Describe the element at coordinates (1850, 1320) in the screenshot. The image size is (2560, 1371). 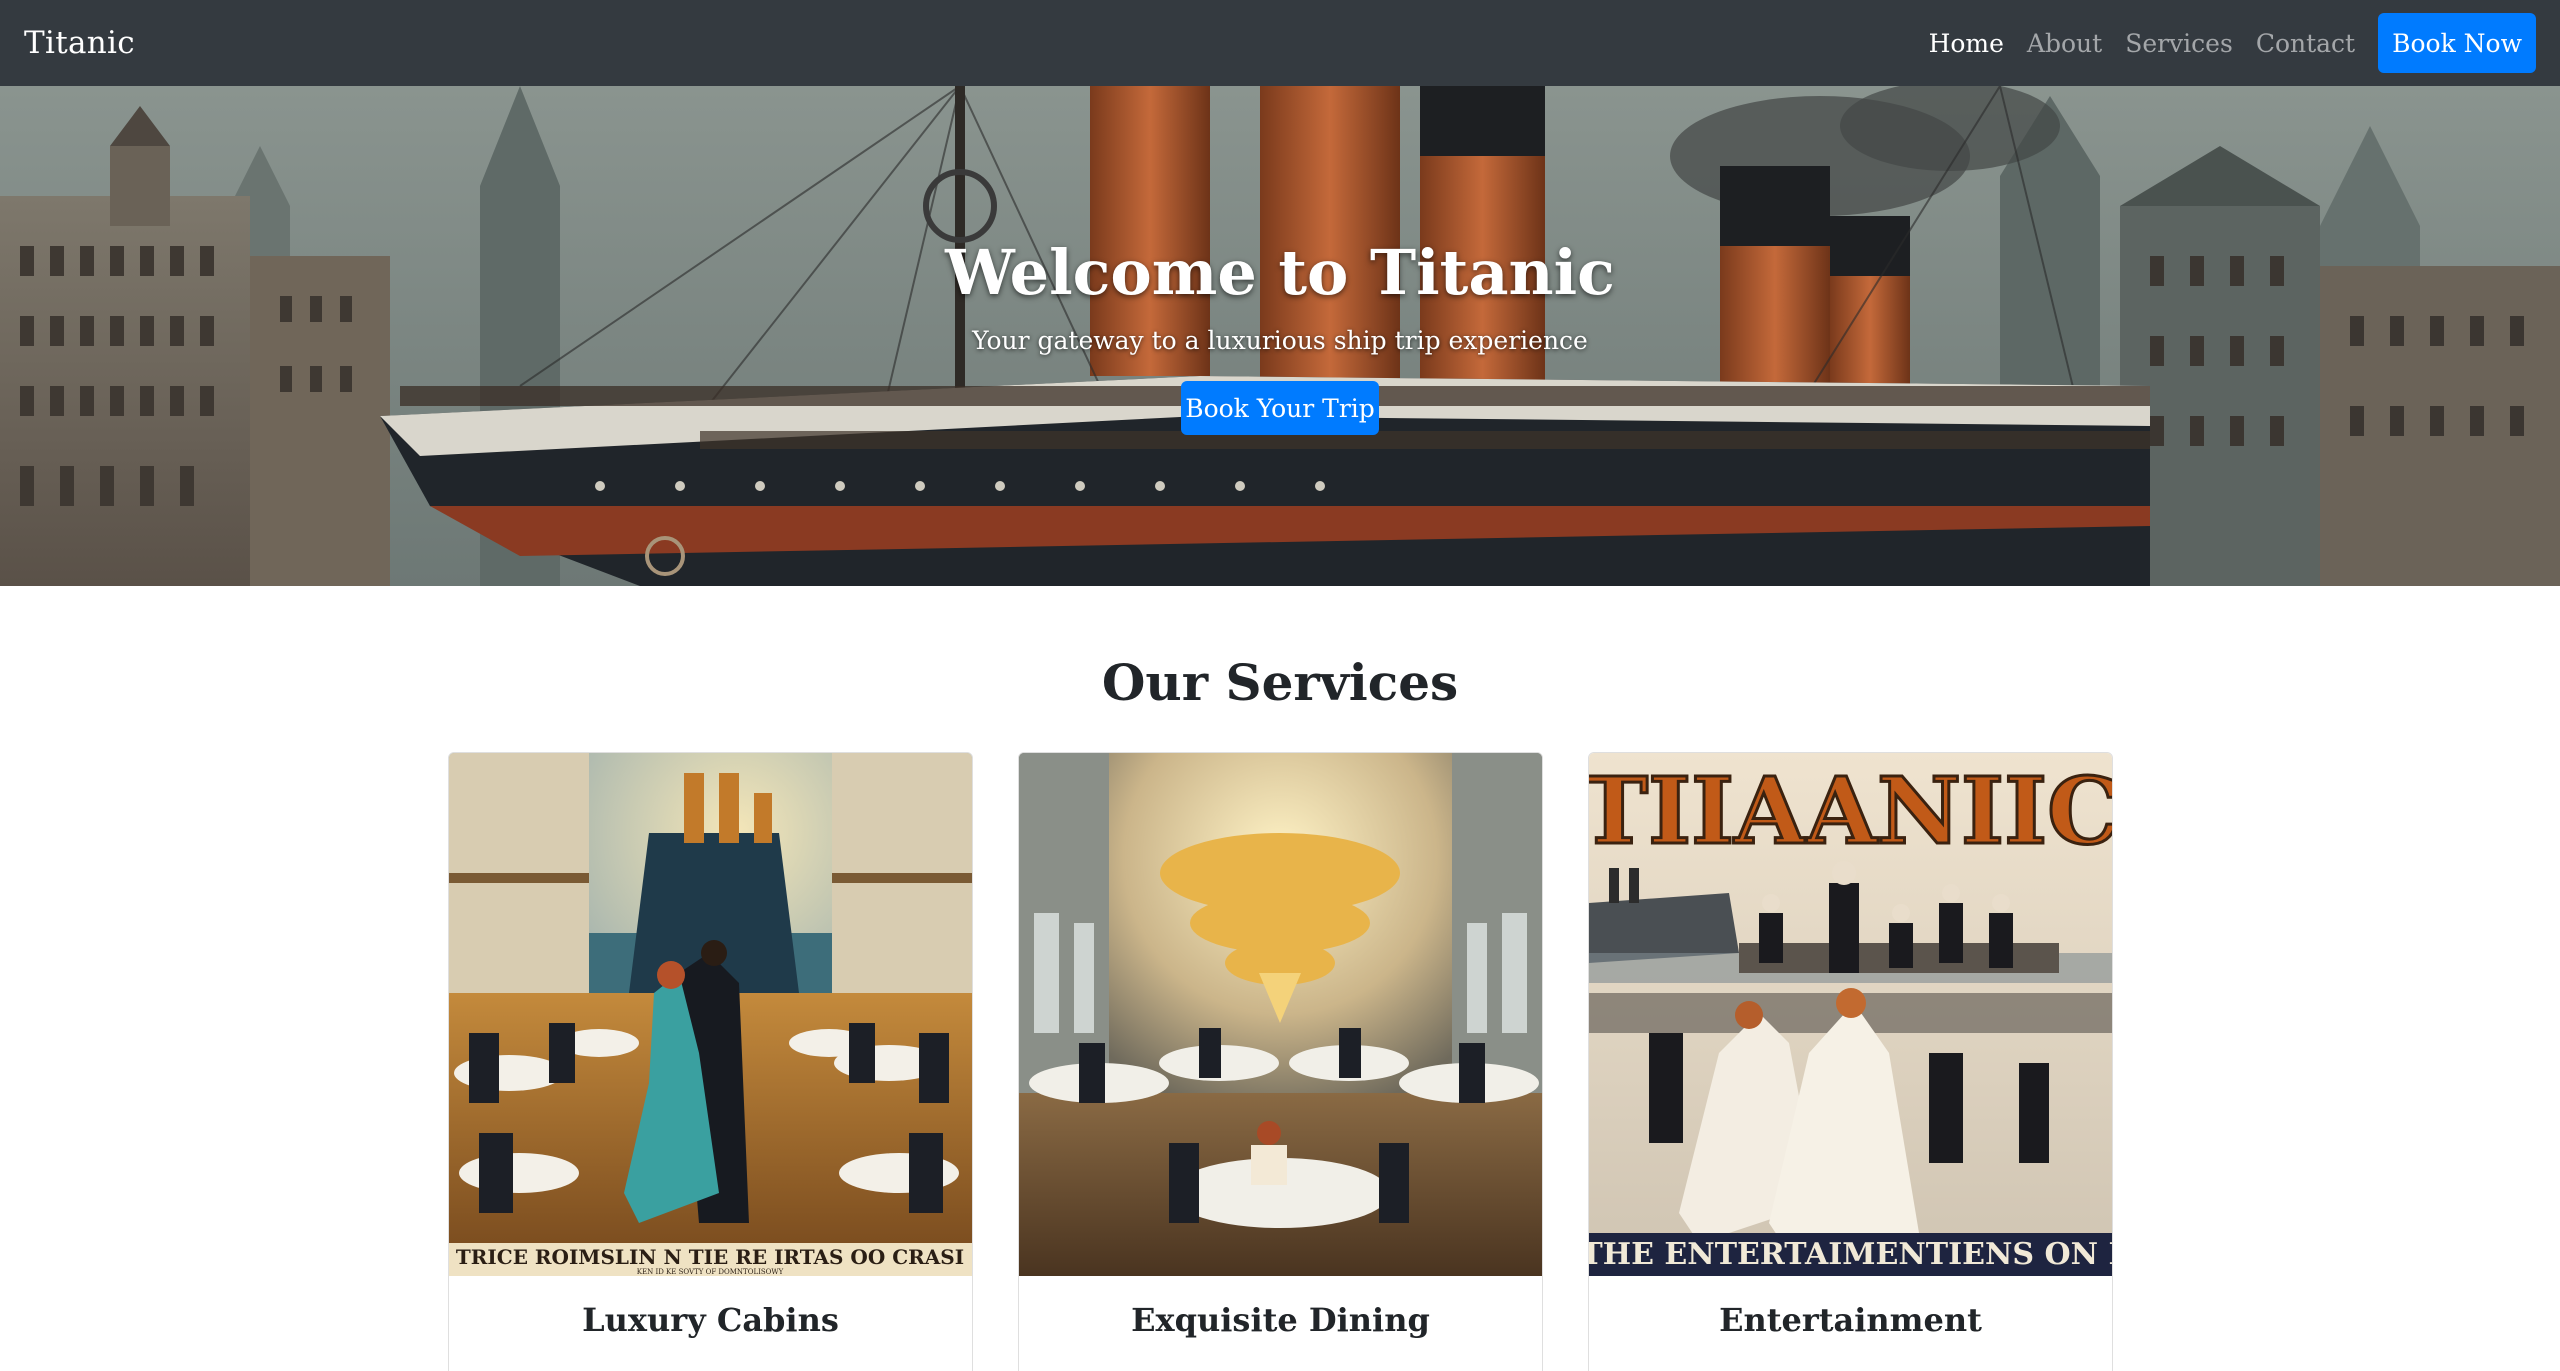
I see `card-title: Entertainment` at that location.